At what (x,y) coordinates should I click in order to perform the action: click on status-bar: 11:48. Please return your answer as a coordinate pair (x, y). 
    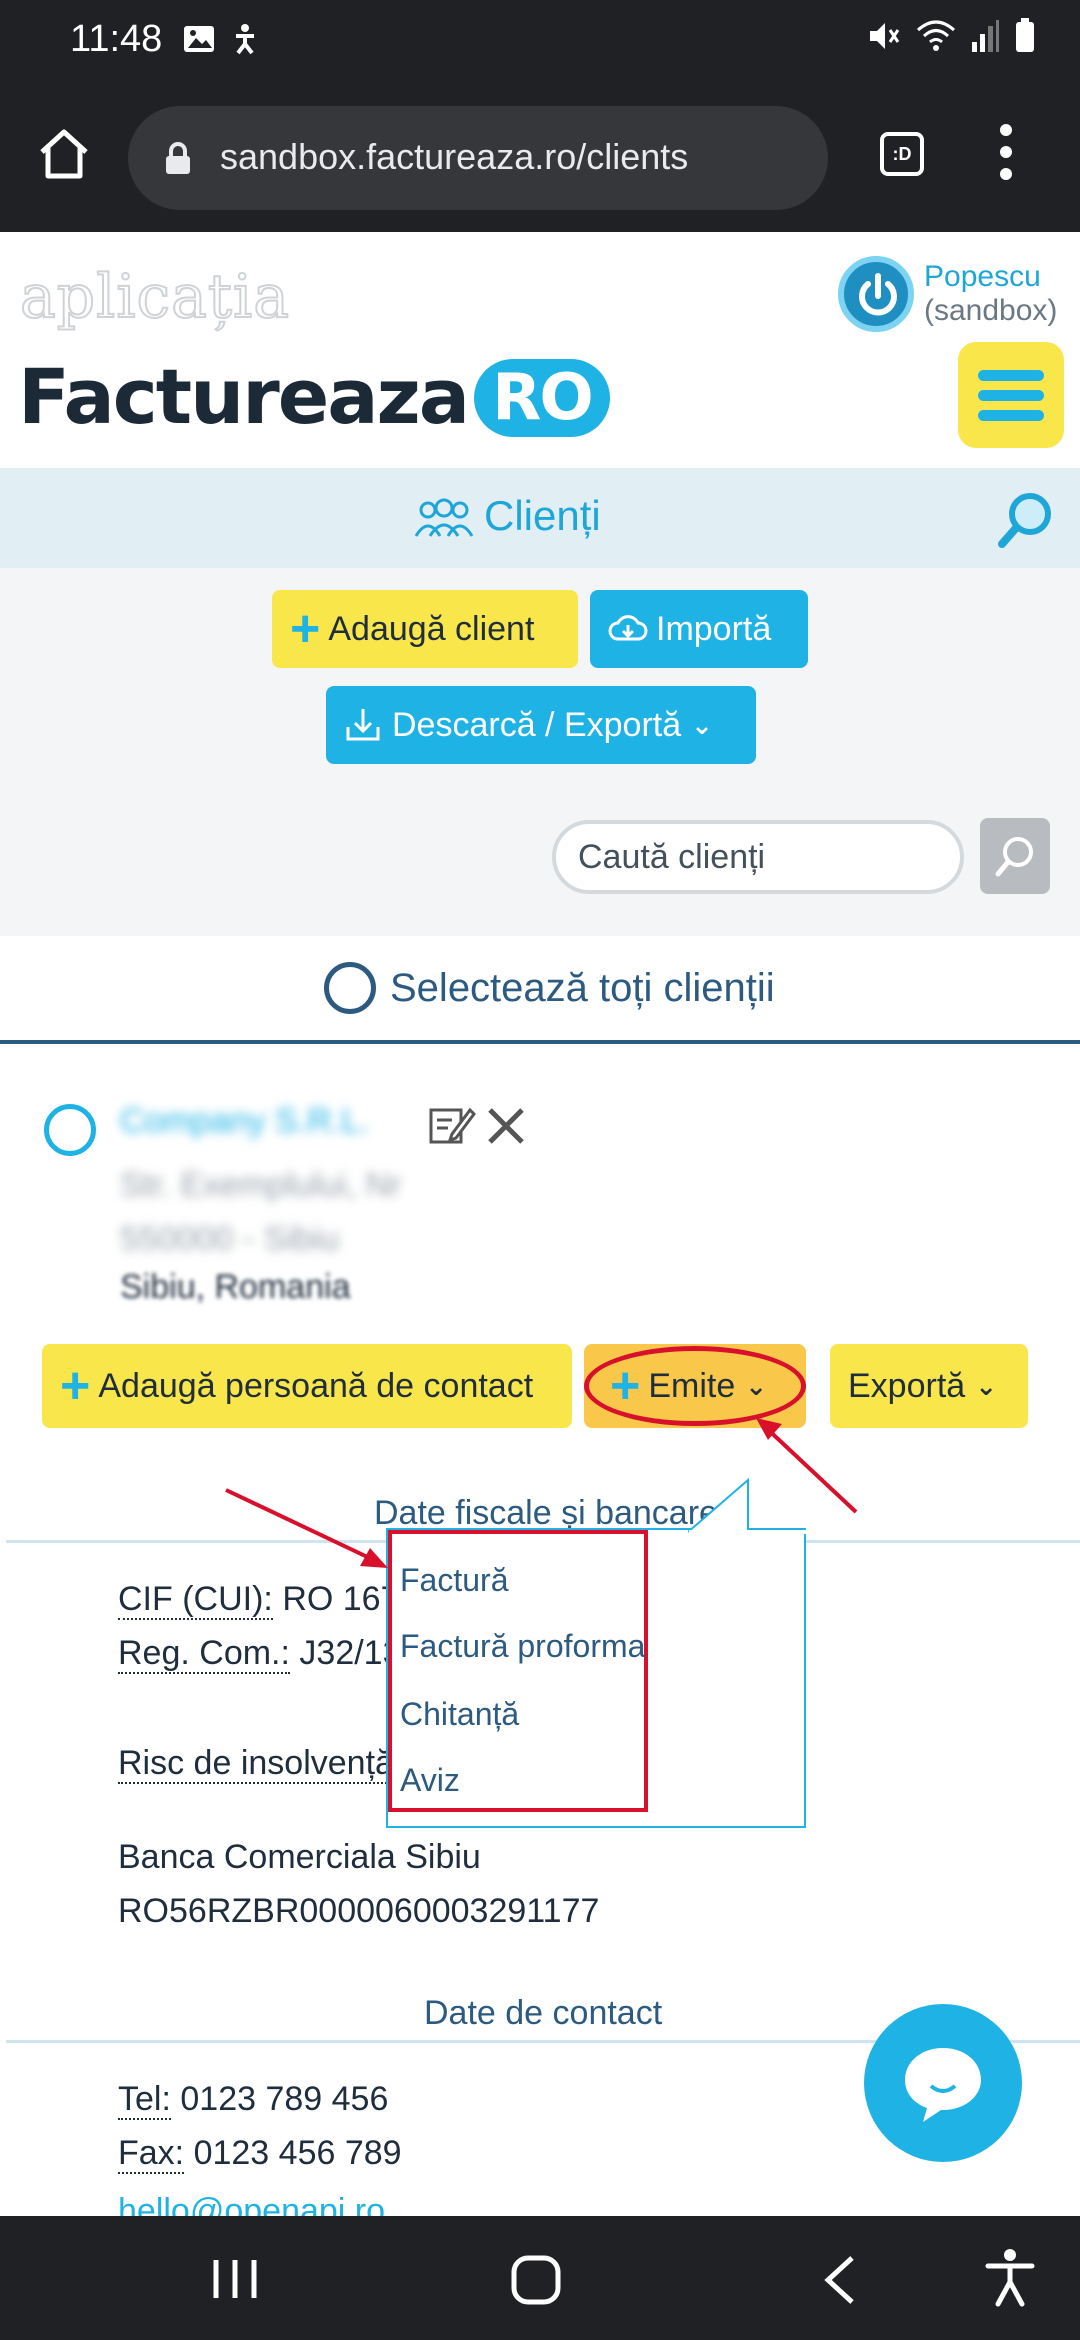
    Looking at the image, I should click on (540, 40).